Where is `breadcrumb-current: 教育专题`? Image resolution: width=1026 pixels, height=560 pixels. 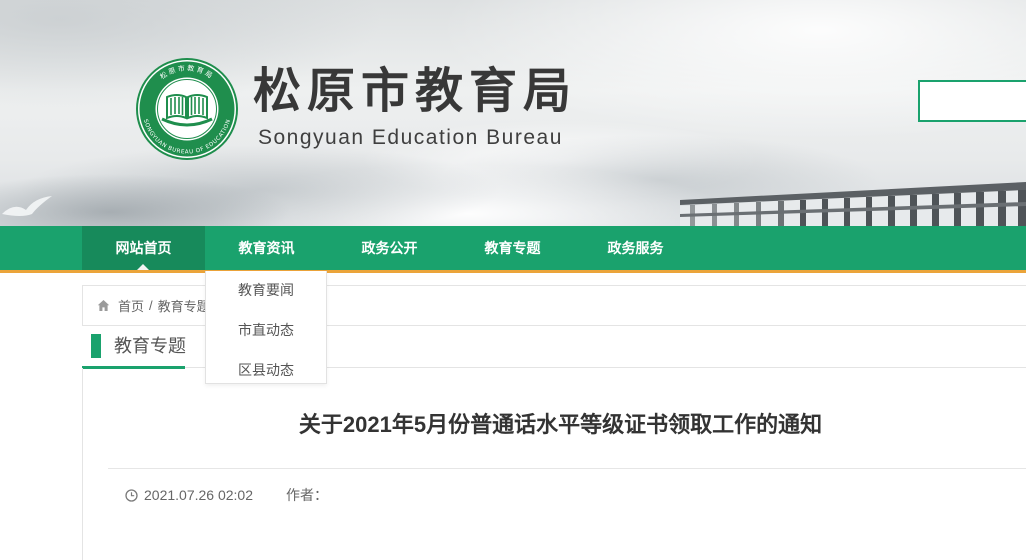
breadcrumb-current: 教育专题 is located at coordinates (184, 305).